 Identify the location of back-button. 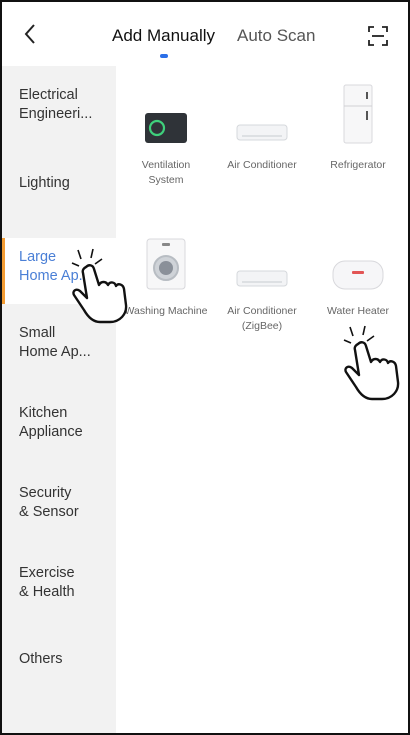
(30, 34).